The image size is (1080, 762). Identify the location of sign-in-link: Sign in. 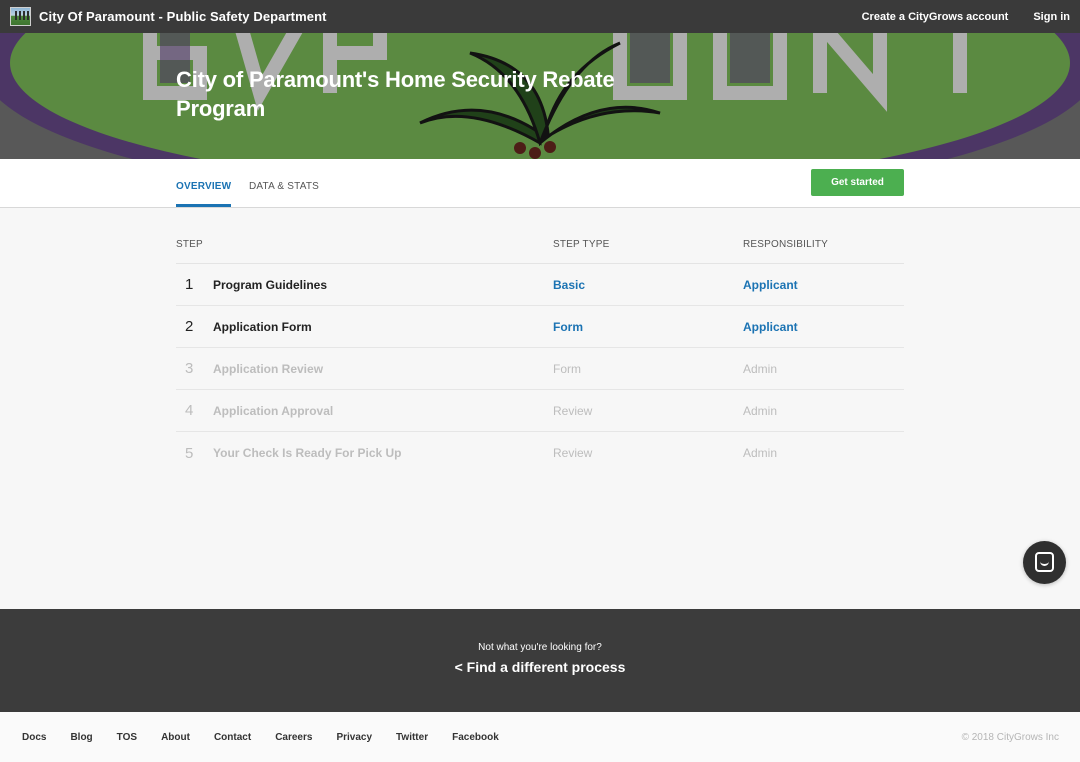
(1051, 17).